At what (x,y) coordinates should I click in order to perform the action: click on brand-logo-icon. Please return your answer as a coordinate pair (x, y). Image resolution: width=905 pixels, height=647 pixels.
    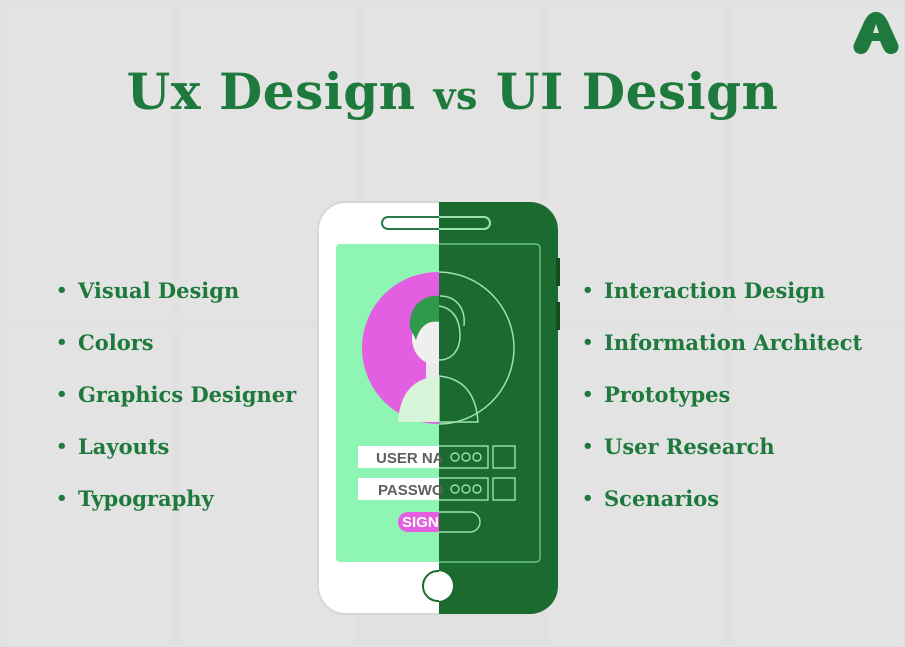
    Looking at the image, I should click on (876, 33).